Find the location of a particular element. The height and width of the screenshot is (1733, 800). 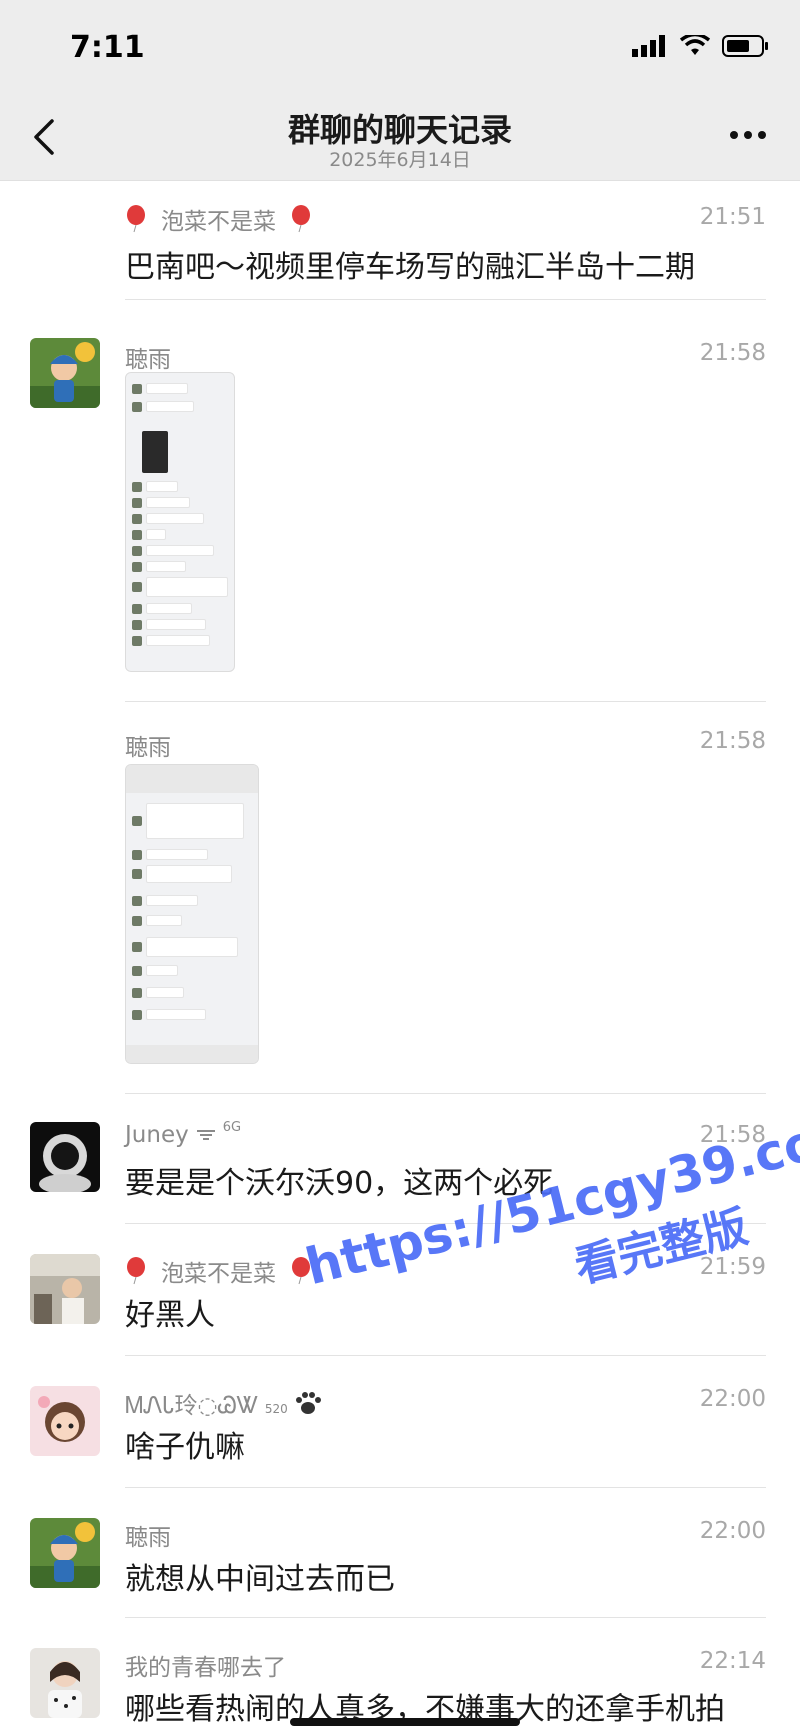

sender-name: 我的青春哪去了 is located at coordinates (205, 1668).